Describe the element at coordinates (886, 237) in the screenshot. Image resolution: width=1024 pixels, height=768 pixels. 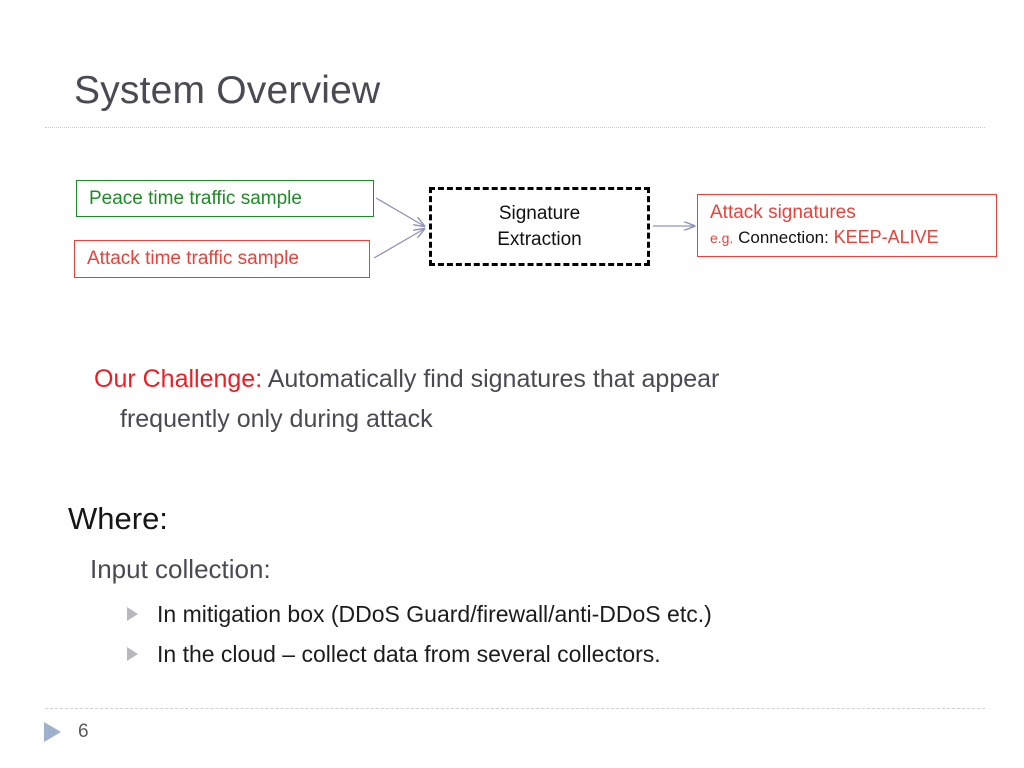
I see `example-header-value: KEEP-ALIVE` at that location.